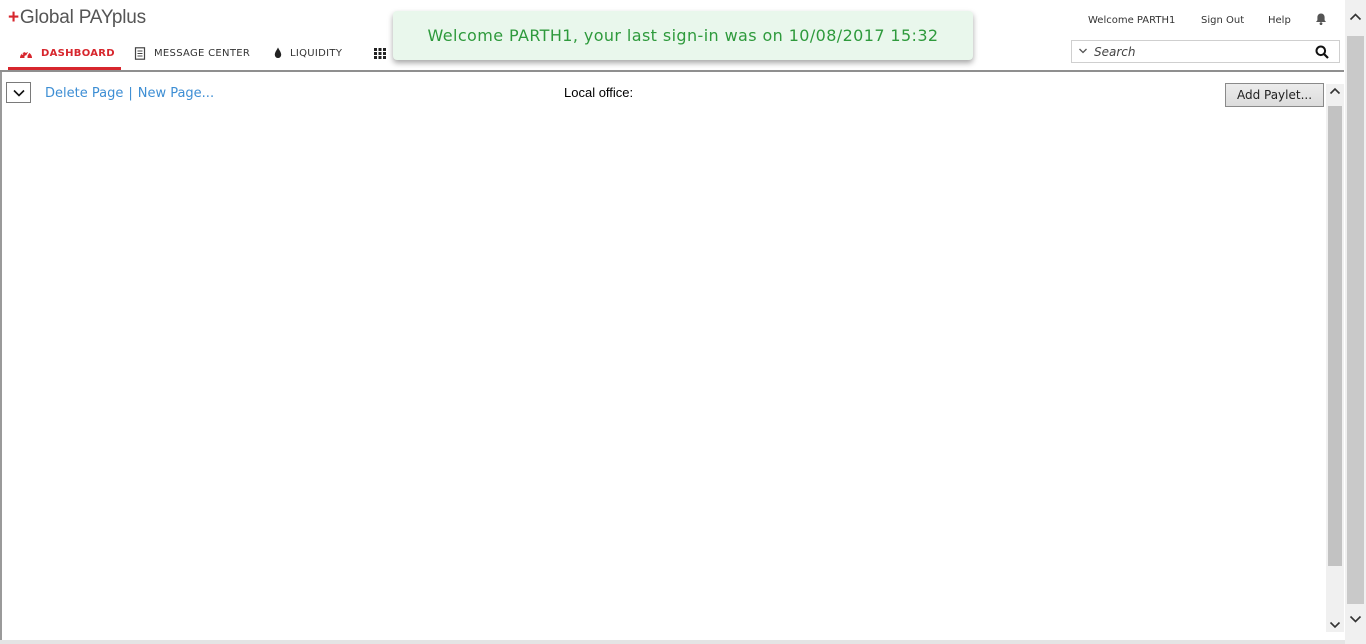  I want to click on page-select-dropdown, so click(18, 92).